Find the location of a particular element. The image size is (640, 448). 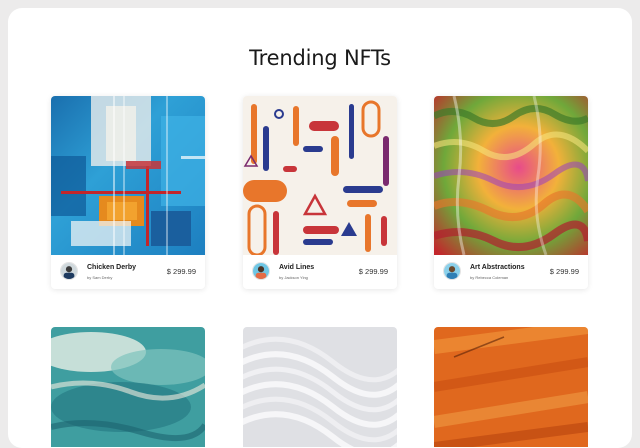

nft-title: Chicken Derby is located at coordinates (111, 267).